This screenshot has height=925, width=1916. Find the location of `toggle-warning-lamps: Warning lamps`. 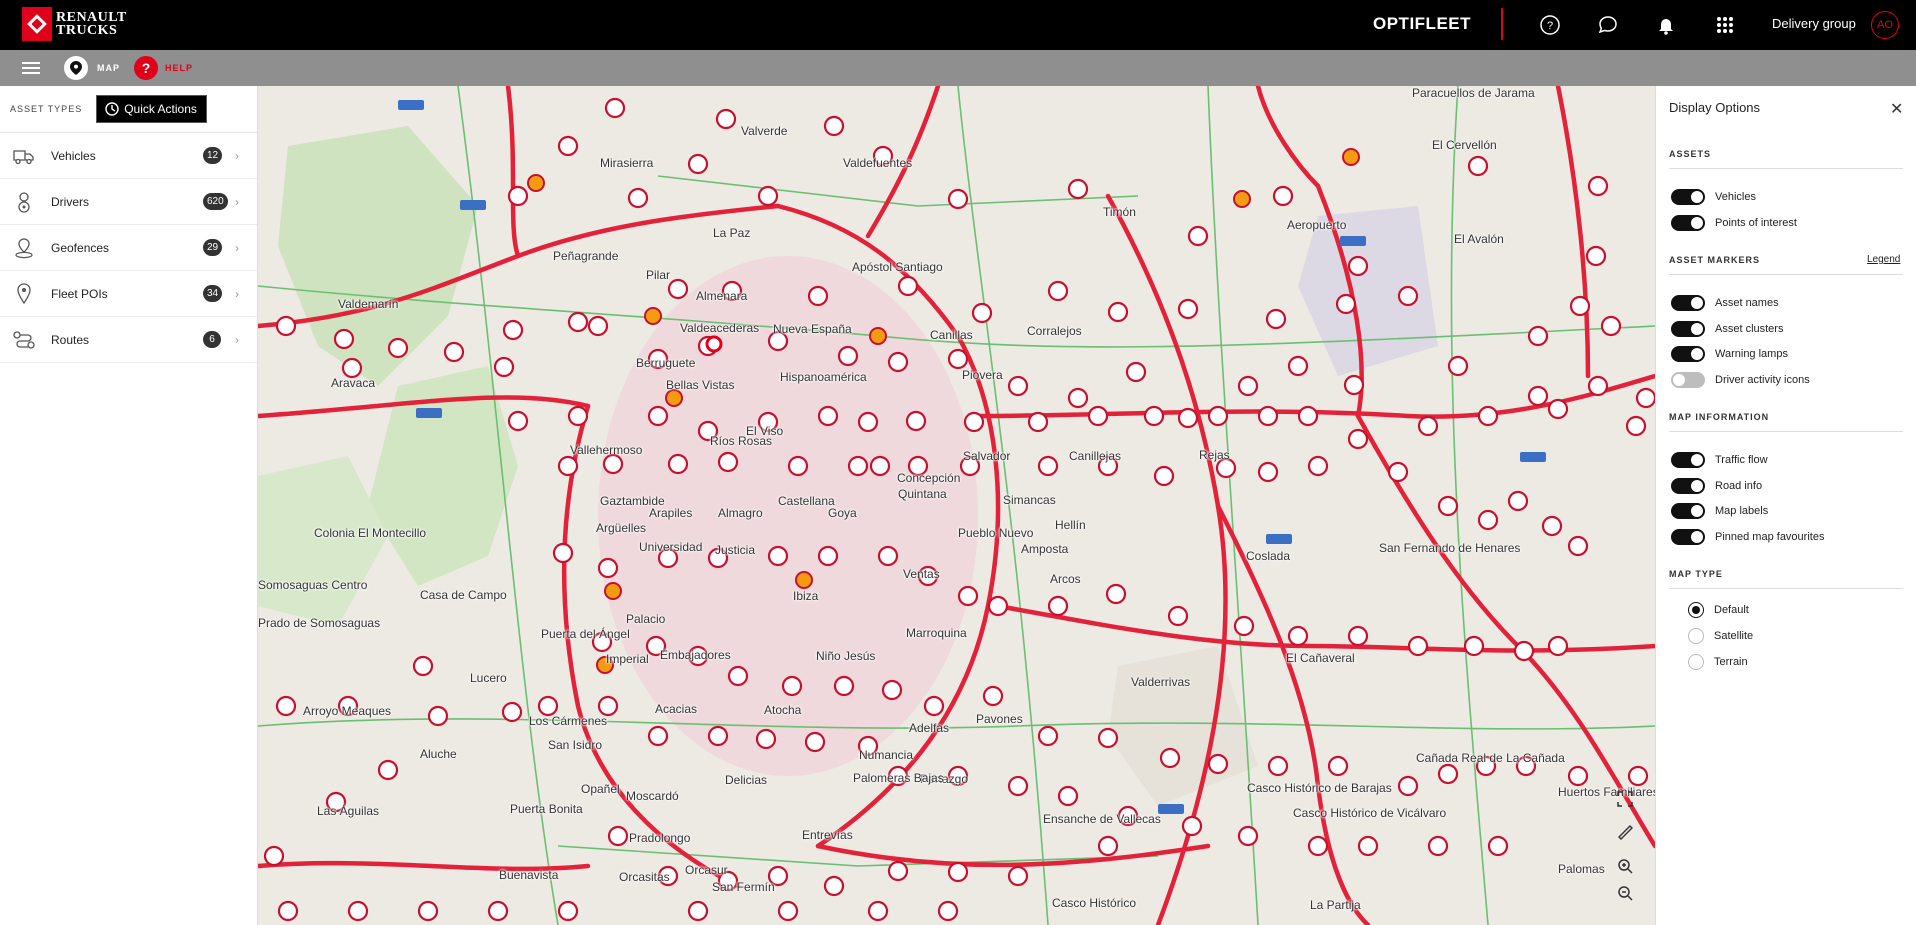

toggle-warning-lamps: Warning lamps is located at coordinates (1729, 354).